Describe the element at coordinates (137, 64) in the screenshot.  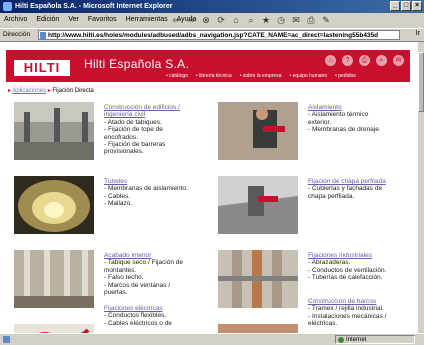
I see `site-title: Hilti Española S.A.` at that location.